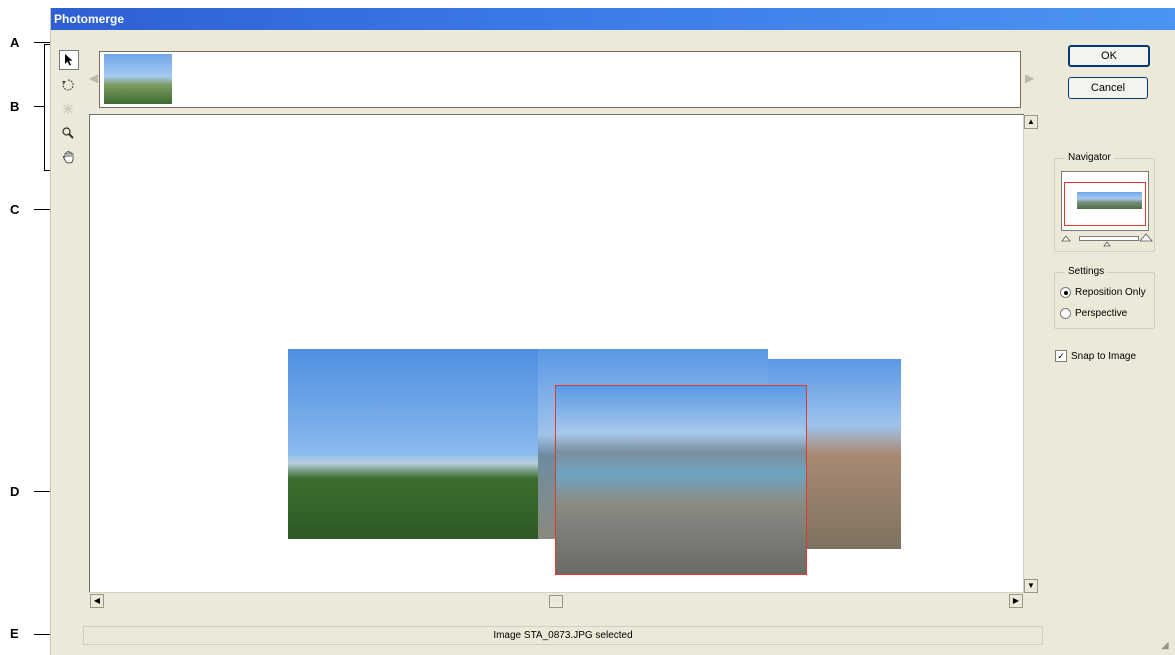 The image size is (1175, 655). What do you see at coordinates (15, 42) in the screenshot?
I see `callout-a: A` at bounding box center [15, 42].